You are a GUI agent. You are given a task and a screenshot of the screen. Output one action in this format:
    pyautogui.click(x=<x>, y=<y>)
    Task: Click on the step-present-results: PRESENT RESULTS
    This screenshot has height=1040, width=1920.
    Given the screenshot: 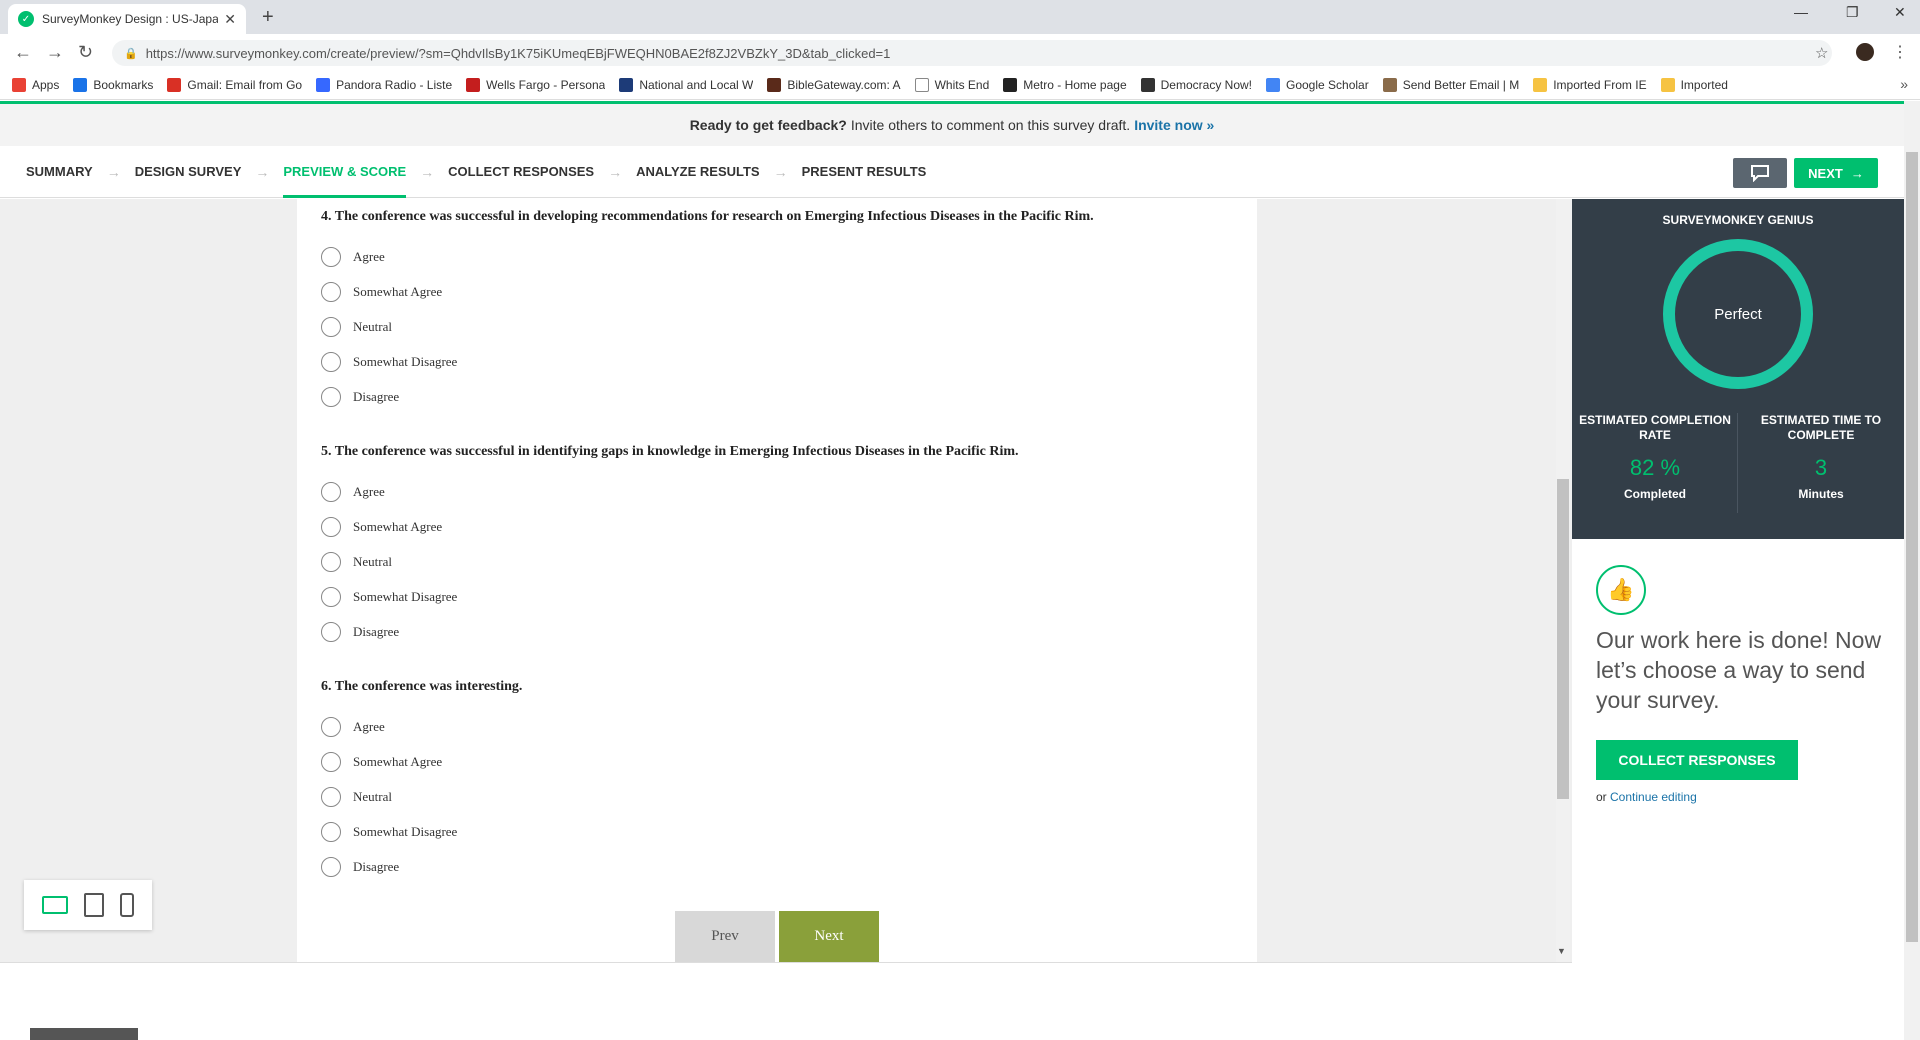 What is the action you would take?
    pyautogui.click(x=864, y=172)
    